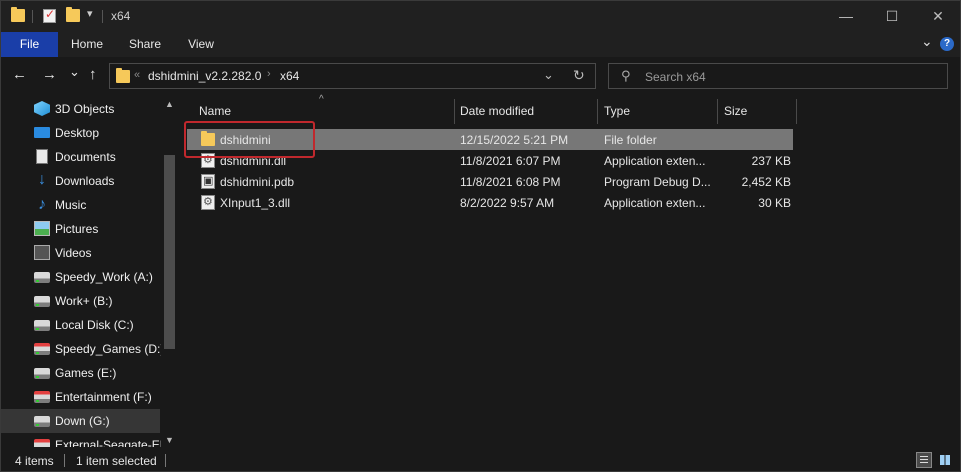 The image size is (961, 472). Describe the element at coordinates (201, 44) in the screenshot. I see `tab-view: View` at that location.